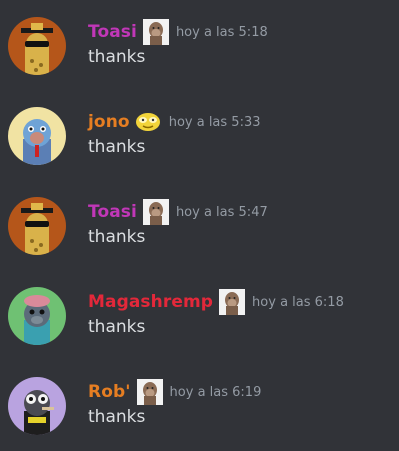 The image size is (399, 451). Describe the element at coordinates (109, 392) in the screenshot. I see `username: Rob'` at that location.